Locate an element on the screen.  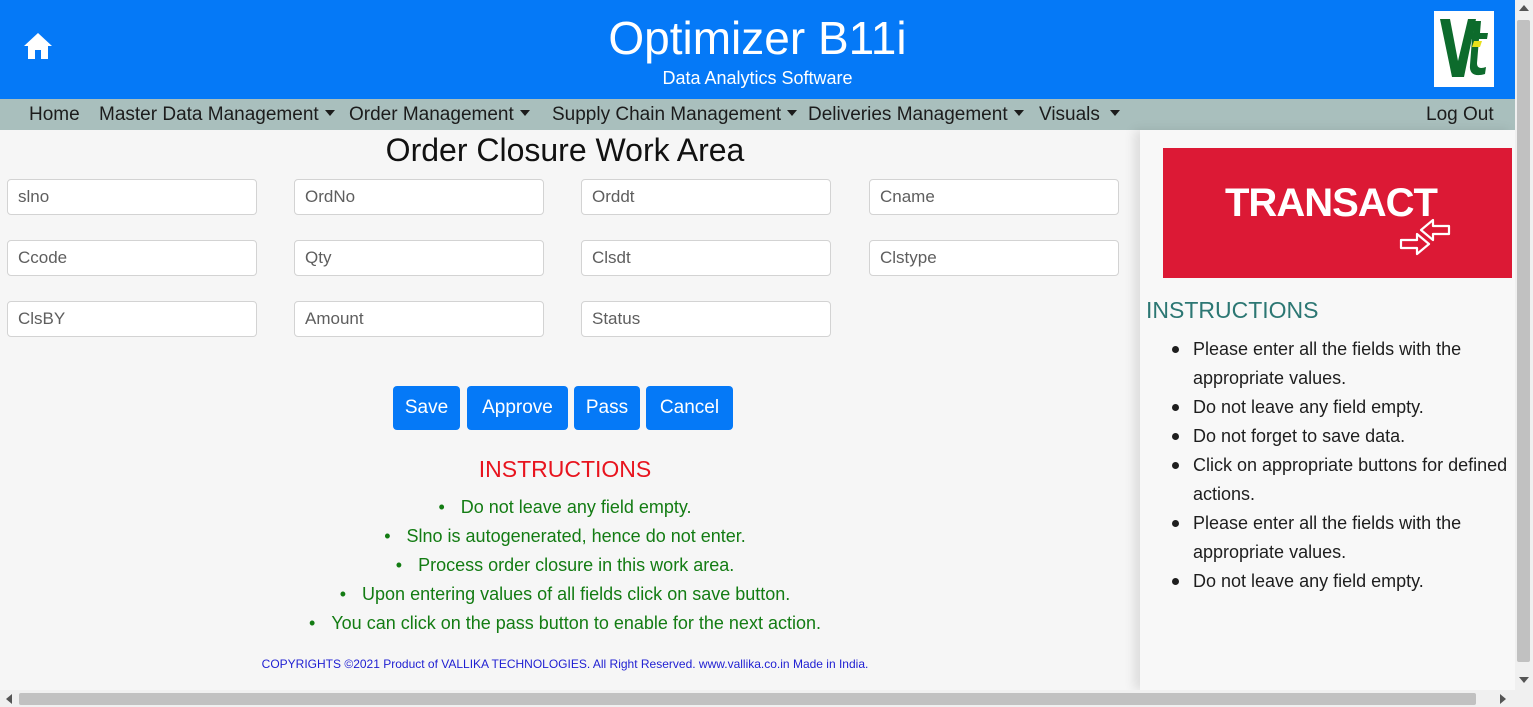
scroll-right-arrow-icon is located at coordinates (1503, 699).